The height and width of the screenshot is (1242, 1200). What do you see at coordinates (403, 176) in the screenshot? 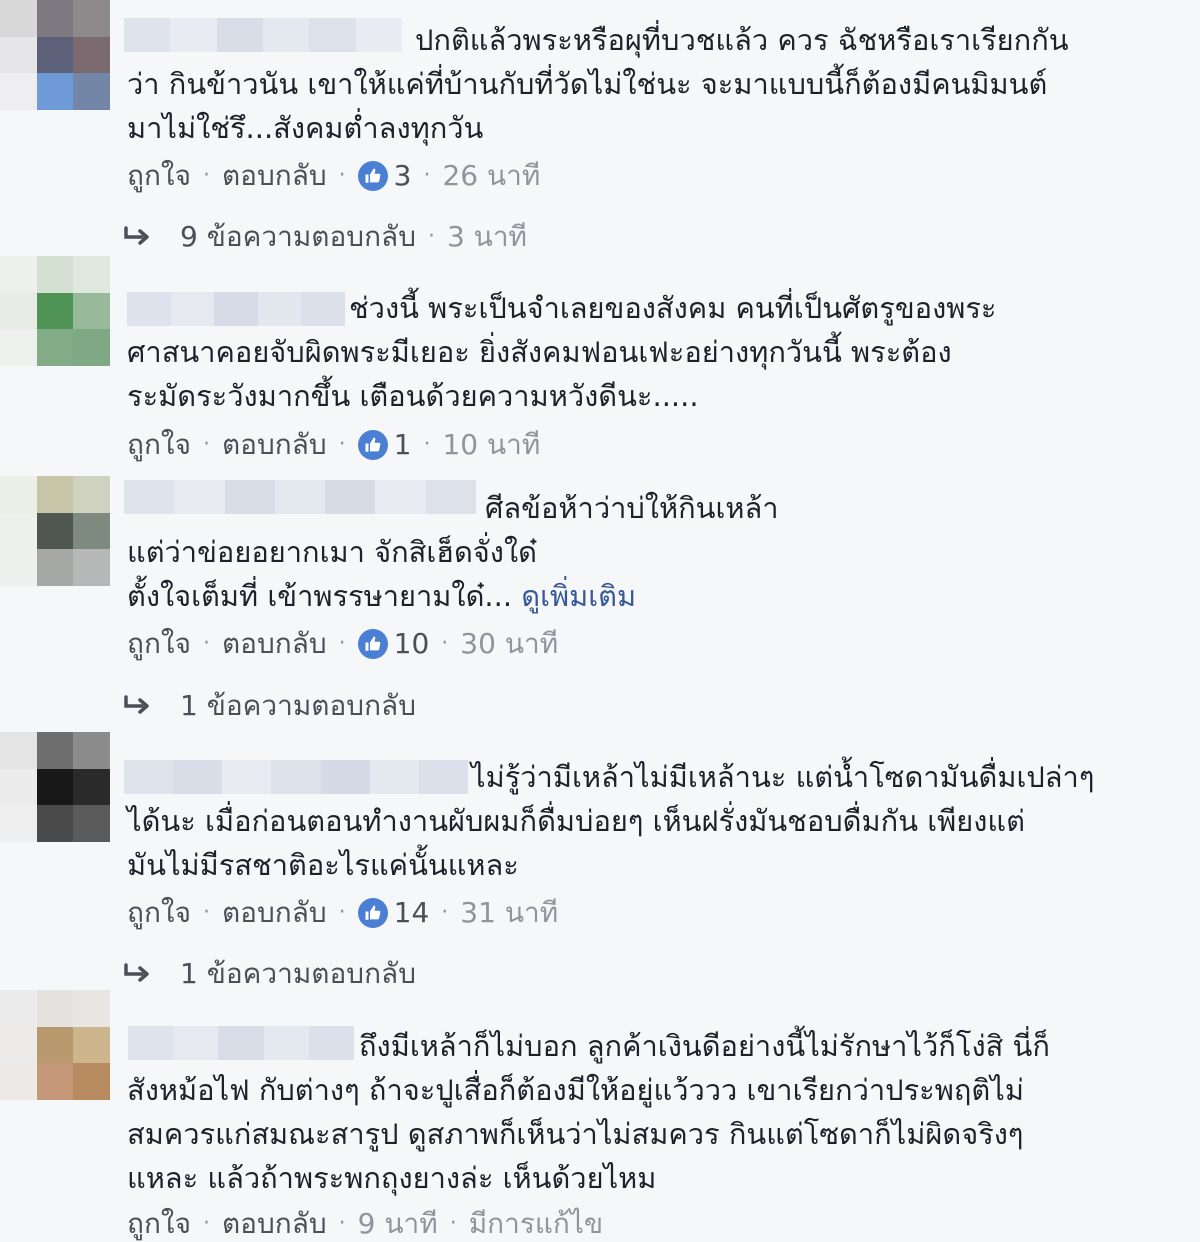
I see `reaction-count: 3` at bounding box center [403, 176].